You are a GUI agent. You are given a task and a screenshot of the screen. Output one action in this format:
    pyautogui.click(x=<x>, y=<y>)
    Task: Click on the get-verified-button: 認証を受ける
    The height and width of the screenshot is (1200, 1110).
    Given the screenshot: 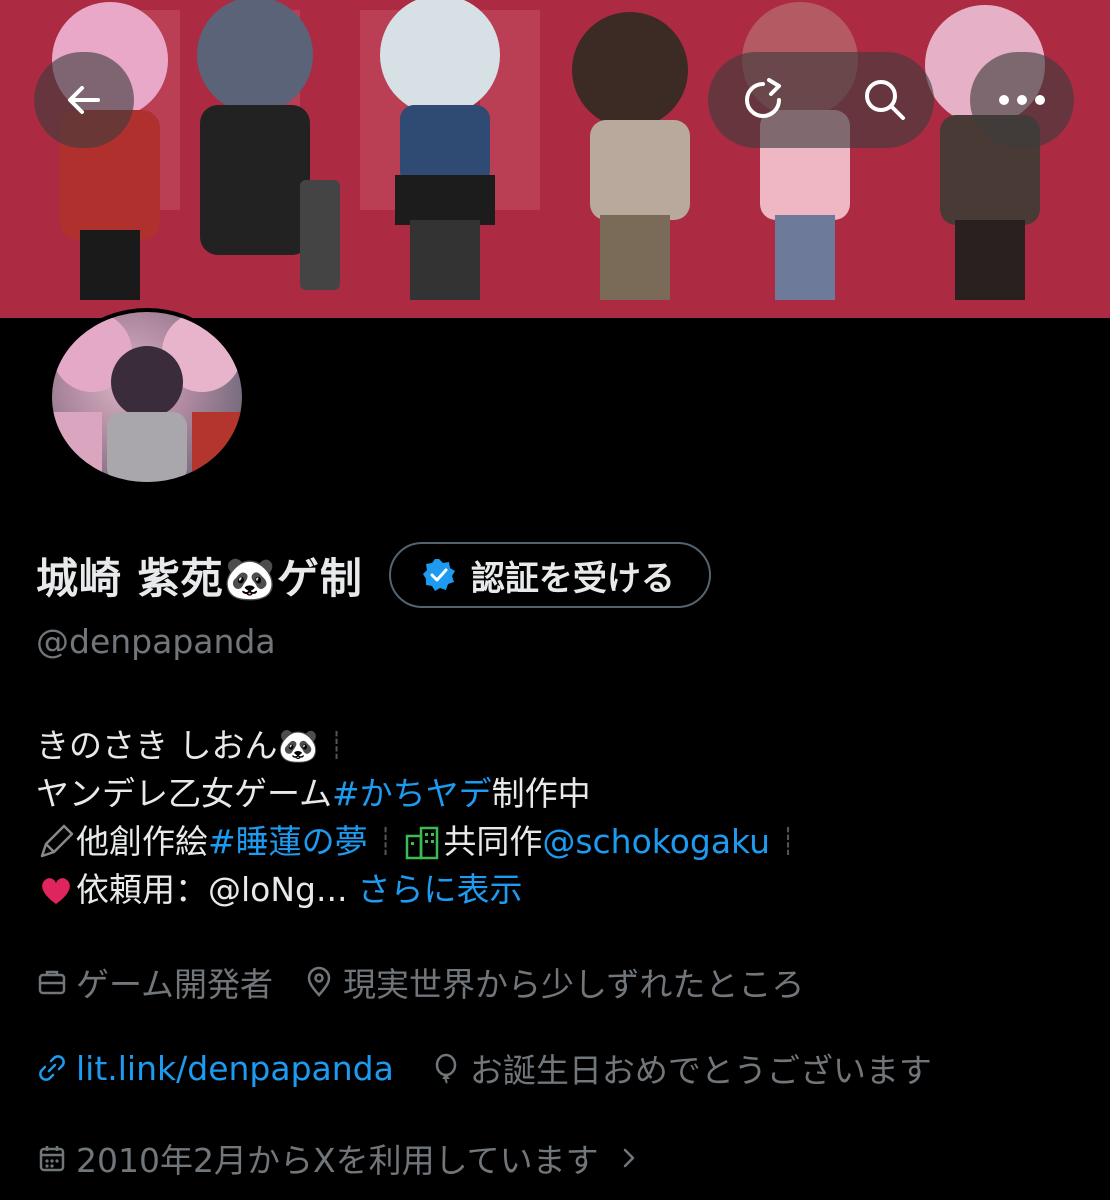 What is the action you would take?
    pyautogui.click(x=549, y=575)
    